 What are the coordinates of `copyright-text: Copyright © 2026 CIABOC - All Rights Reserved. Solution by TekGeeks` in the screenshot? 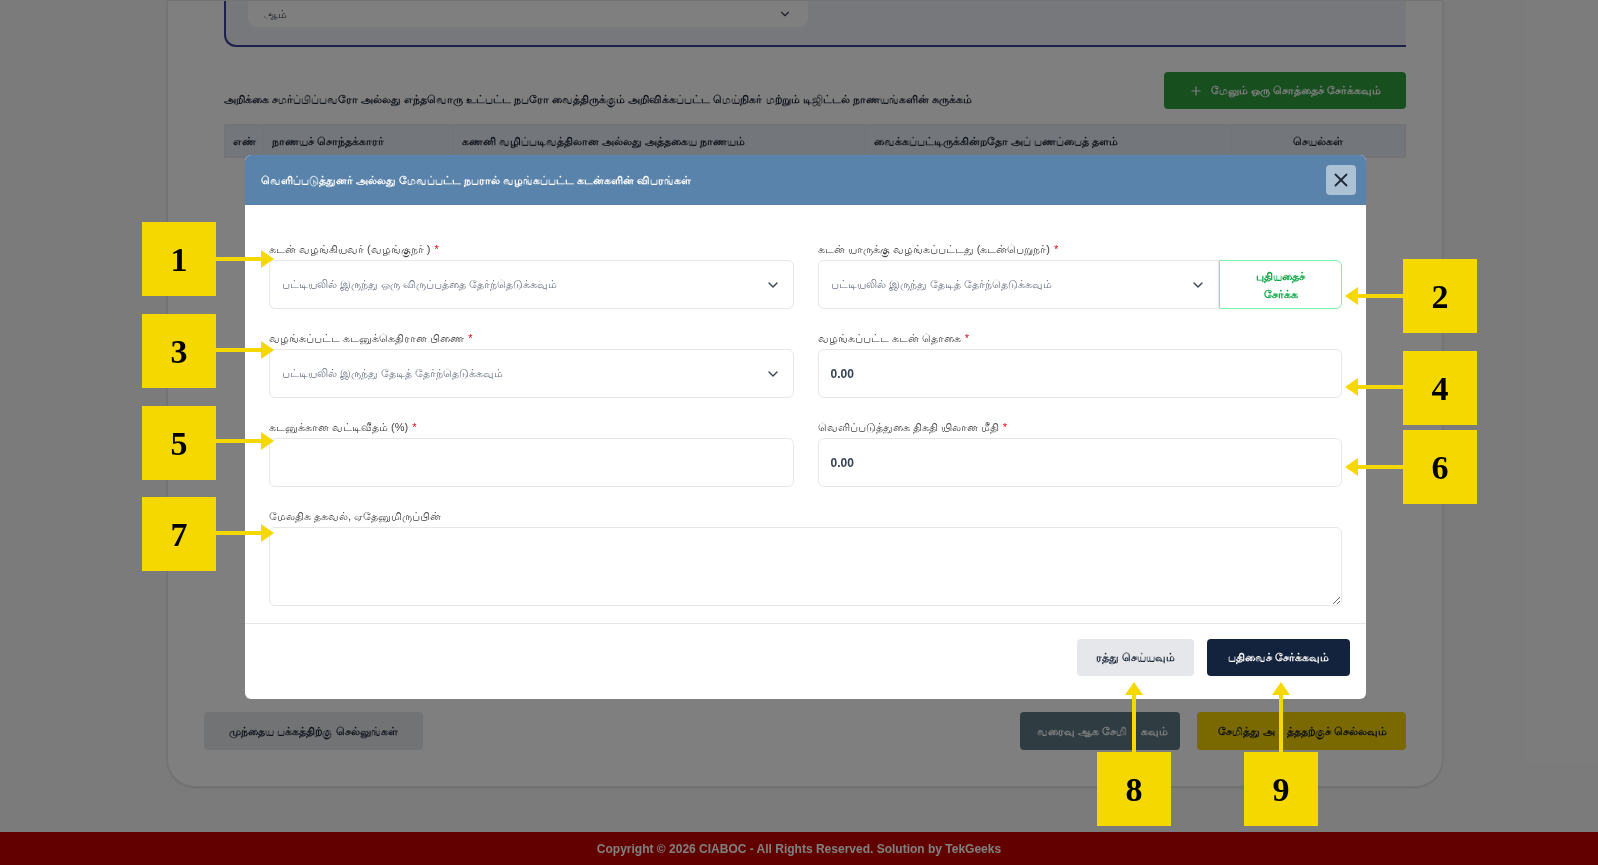 It's located at (799, 849).